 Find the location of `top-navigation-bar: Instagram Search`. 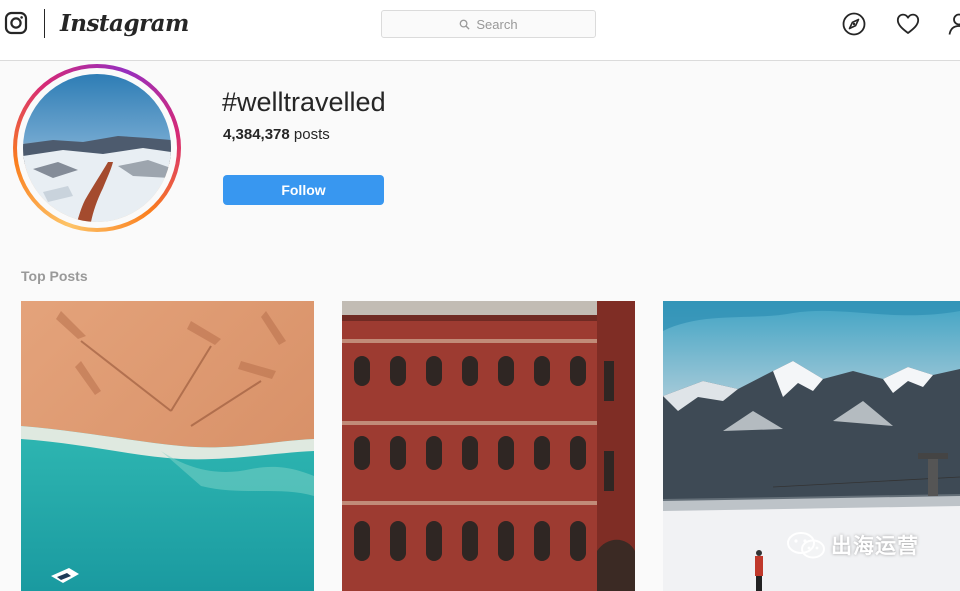

top-navigation-bar: Instagram Search is located at coordinates (480, 30).